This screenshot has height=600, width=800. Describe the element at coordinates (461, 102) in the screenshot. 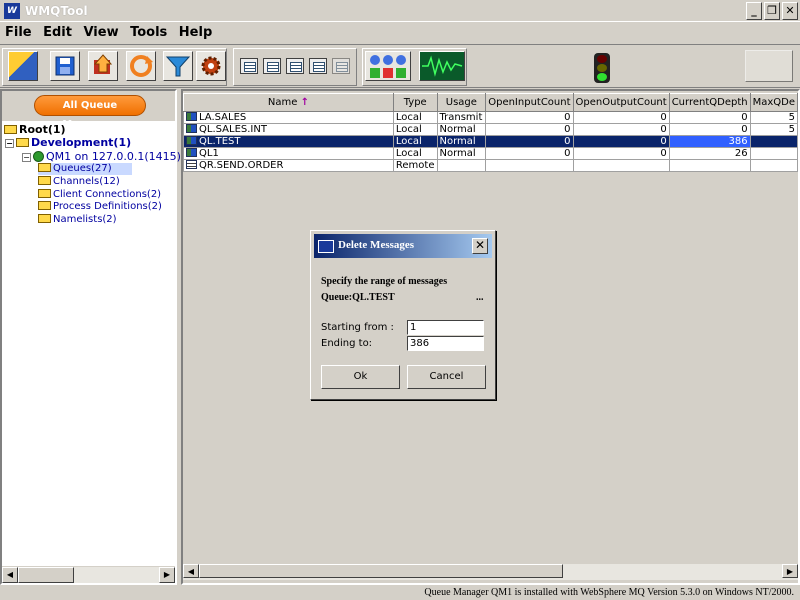

I see `column-header-usage: Usage` at that location.